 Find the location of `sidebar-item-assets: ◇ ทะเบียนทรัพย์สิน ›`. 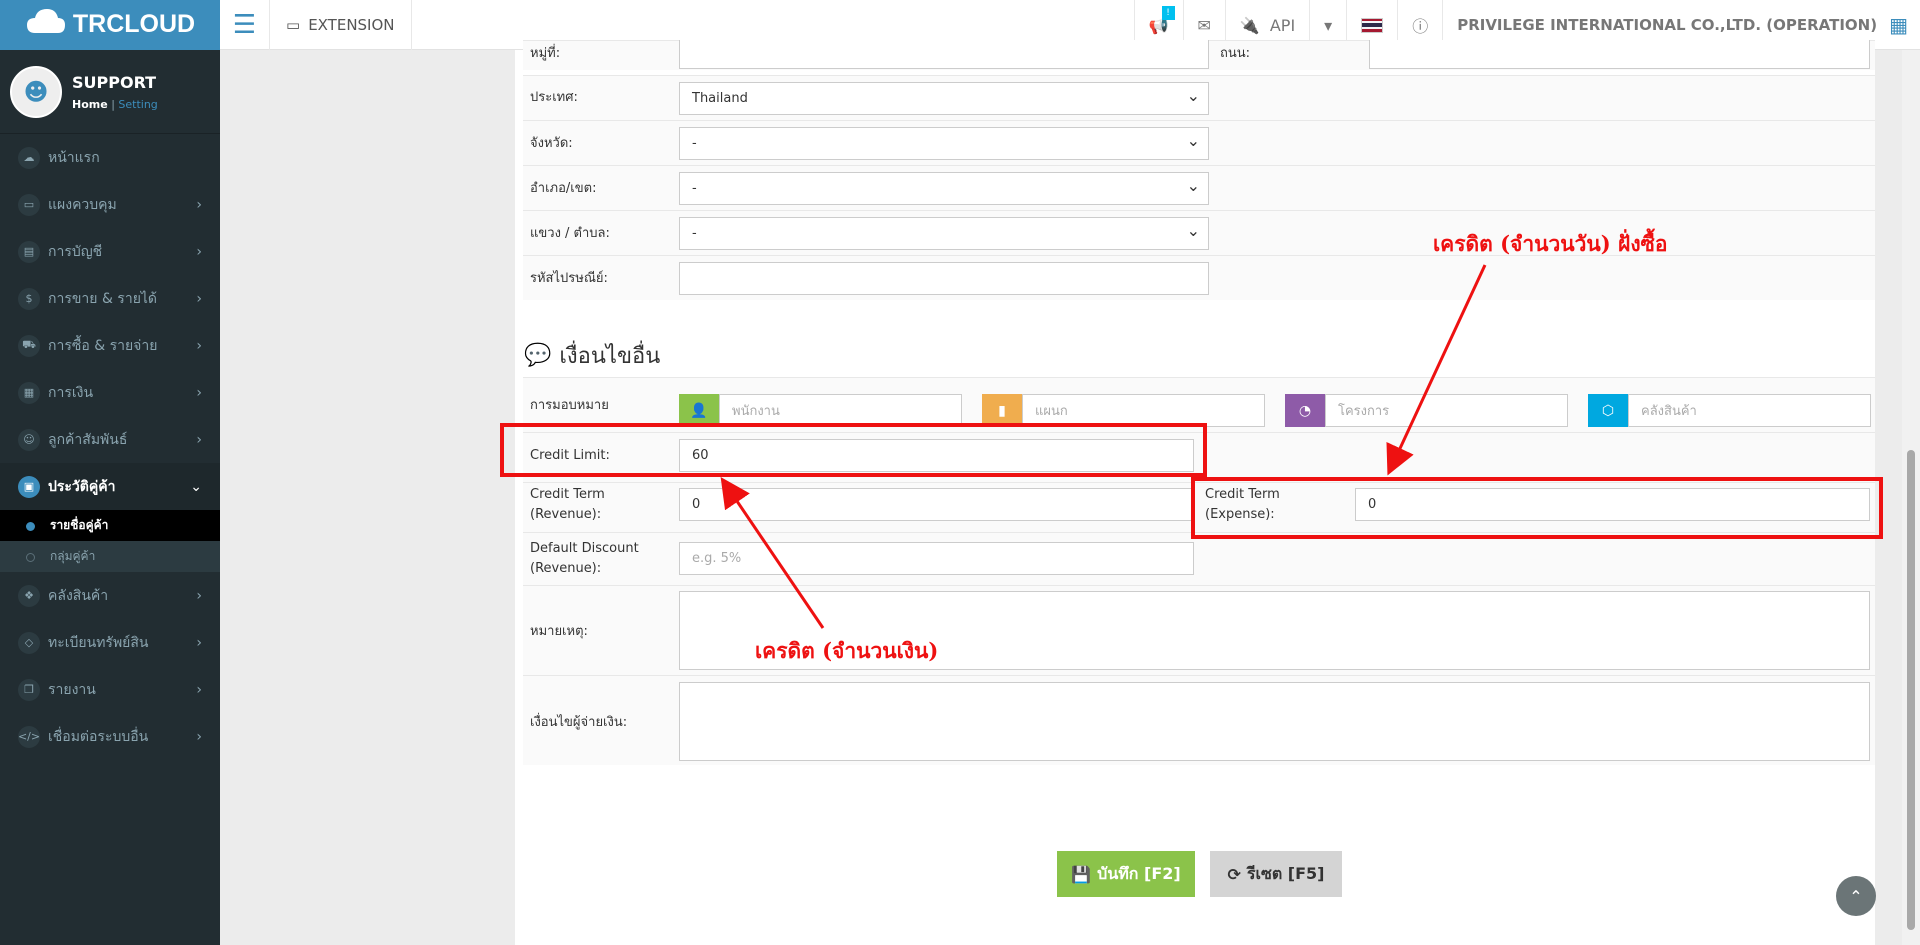

sidebar-item-assets: ◇ ทะเบียนทรัพย์สิน › is located at coordinates (110, 642).